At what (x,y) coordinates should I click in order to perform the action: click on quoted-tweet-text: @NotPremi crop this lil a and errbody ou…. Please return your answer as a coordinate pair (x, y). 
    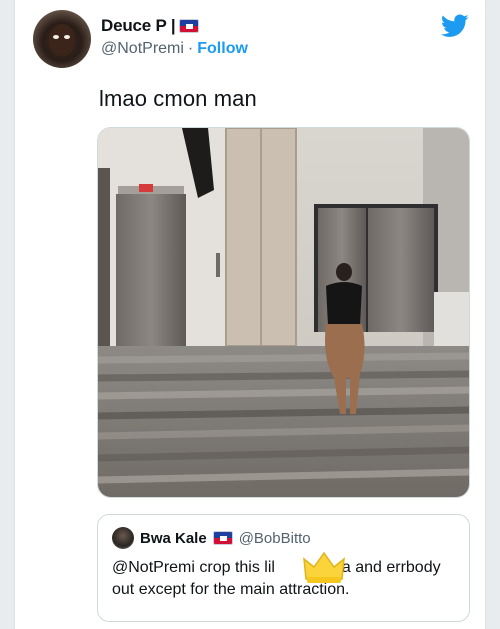
    Looking at the image, I should click on (283, 576).